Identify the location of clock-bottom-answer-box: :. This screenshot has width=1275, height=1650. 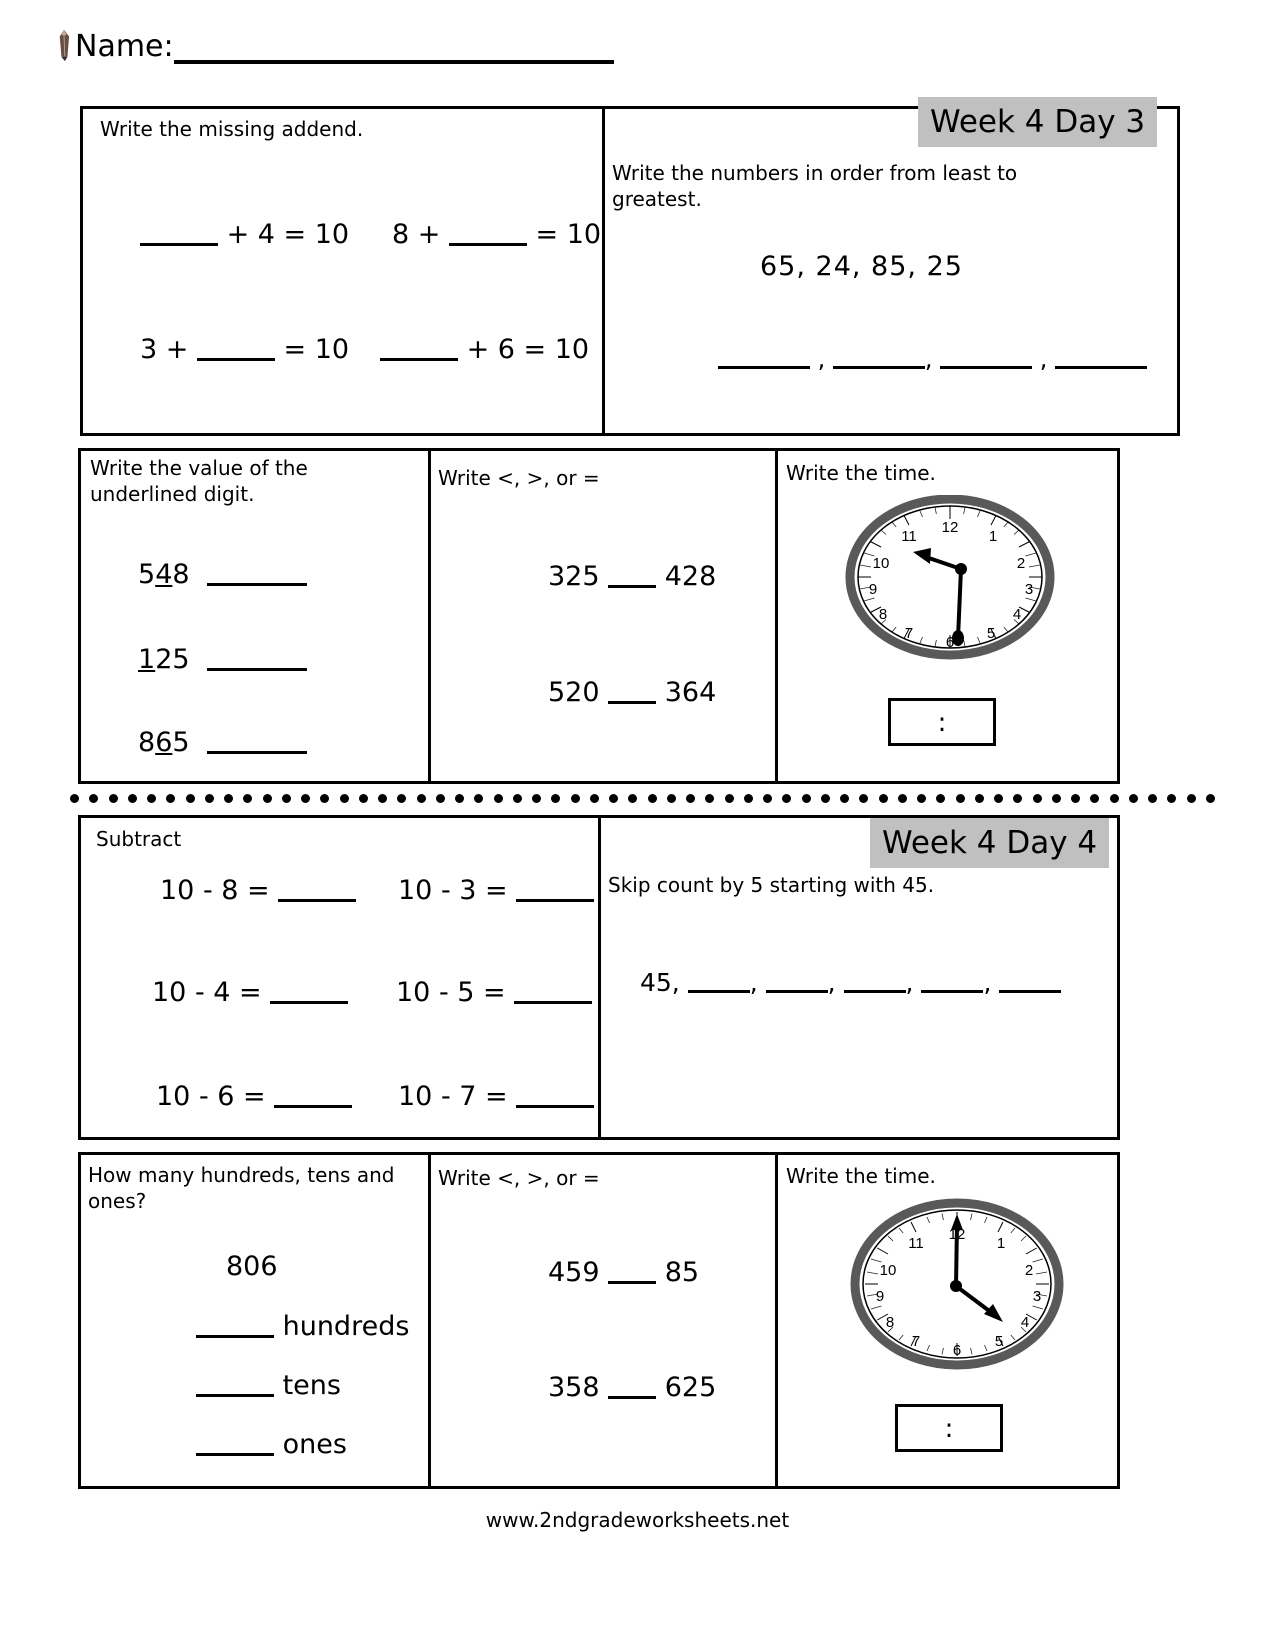
(949, 1428).